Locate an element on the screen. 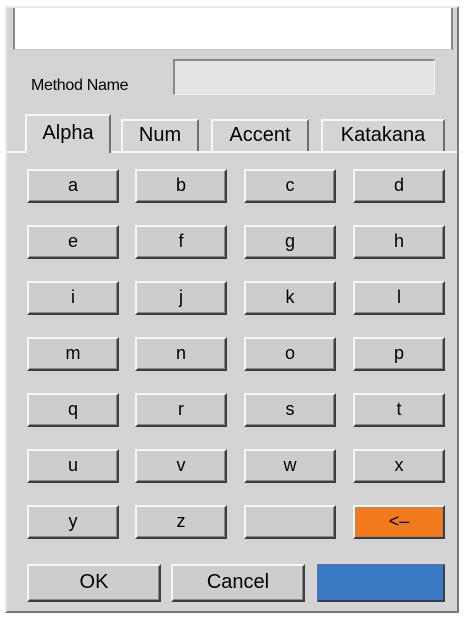 The image size is (468, 619). tab-alpha: Alpha is located at coordinates (68, 133).